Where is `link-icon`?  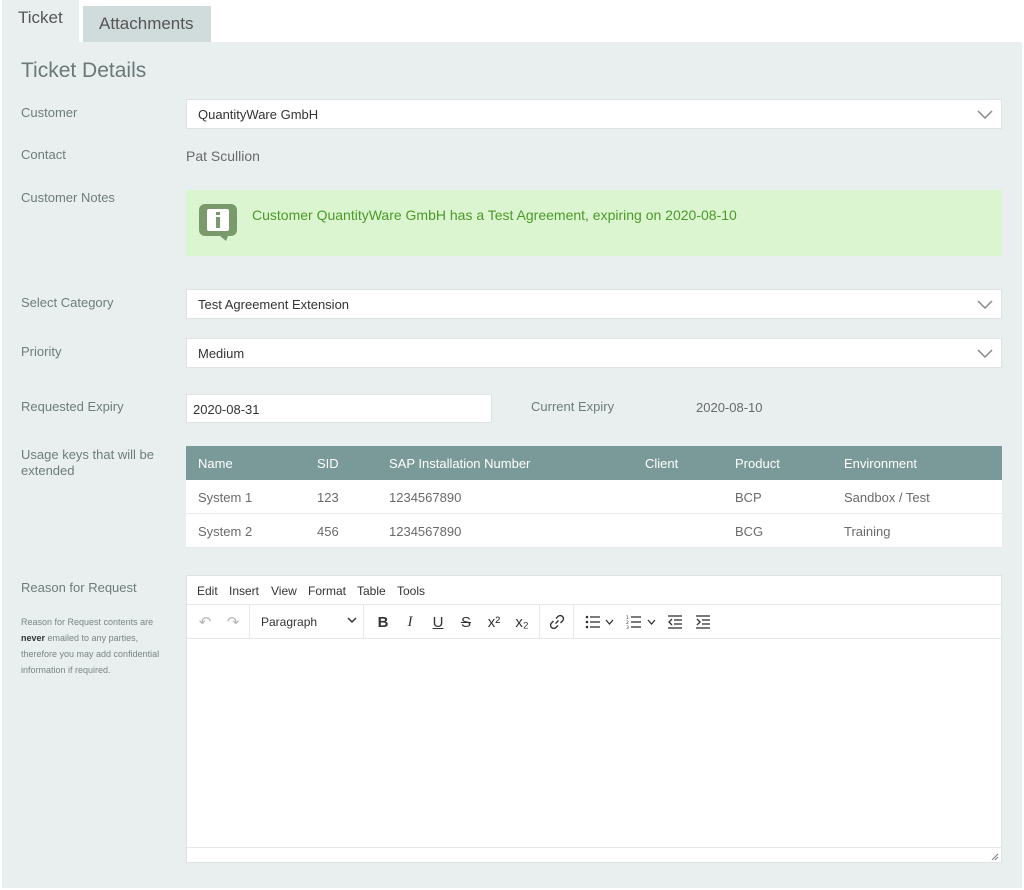
link-icon is located at coordinates (557, 622).